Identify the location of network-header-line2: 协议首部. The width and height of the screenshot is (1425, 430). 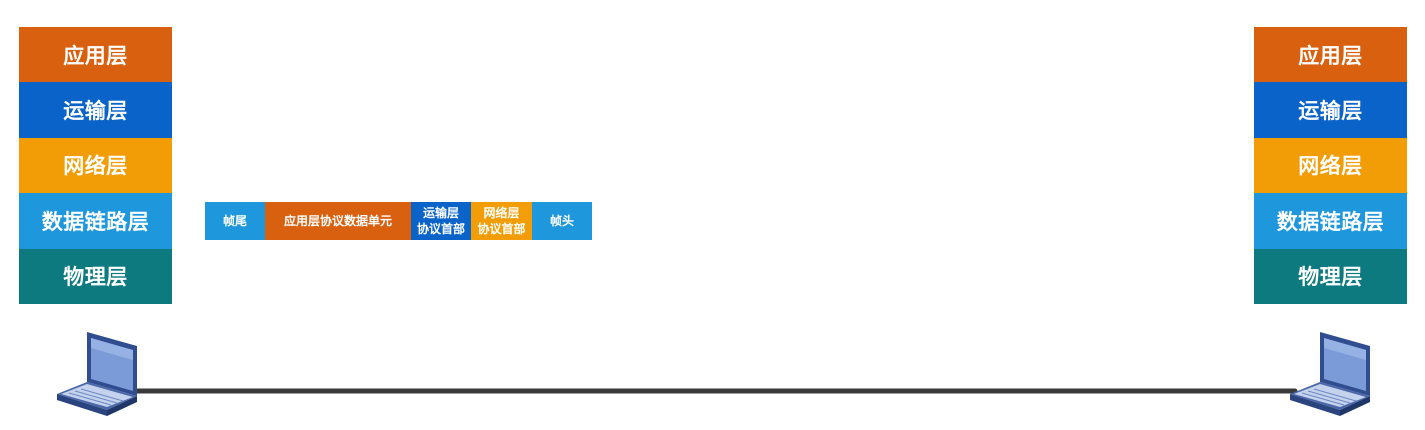
(501, 229).